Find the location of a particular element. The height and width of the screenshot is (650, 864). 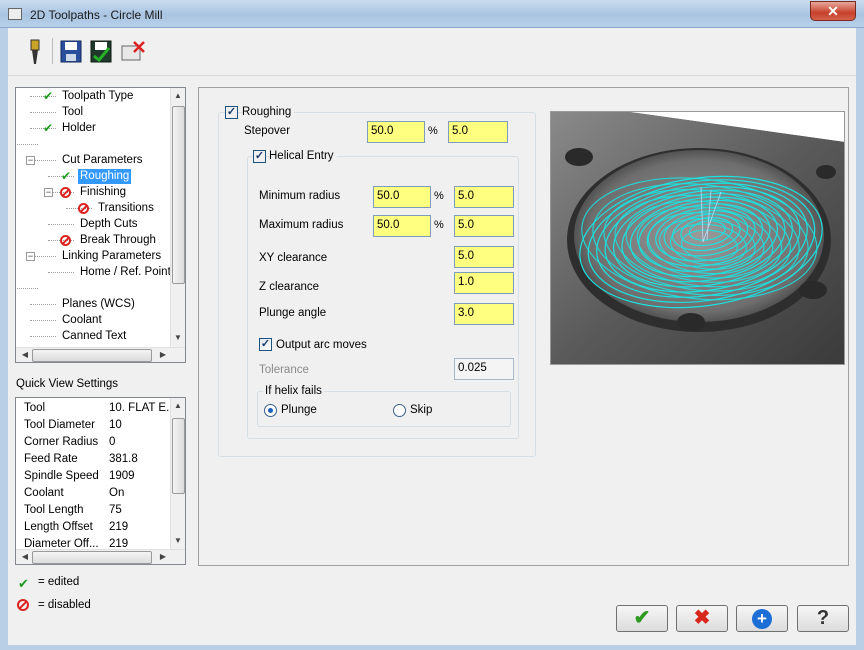

window-frame-bottom is located at coordinates (432, 647).